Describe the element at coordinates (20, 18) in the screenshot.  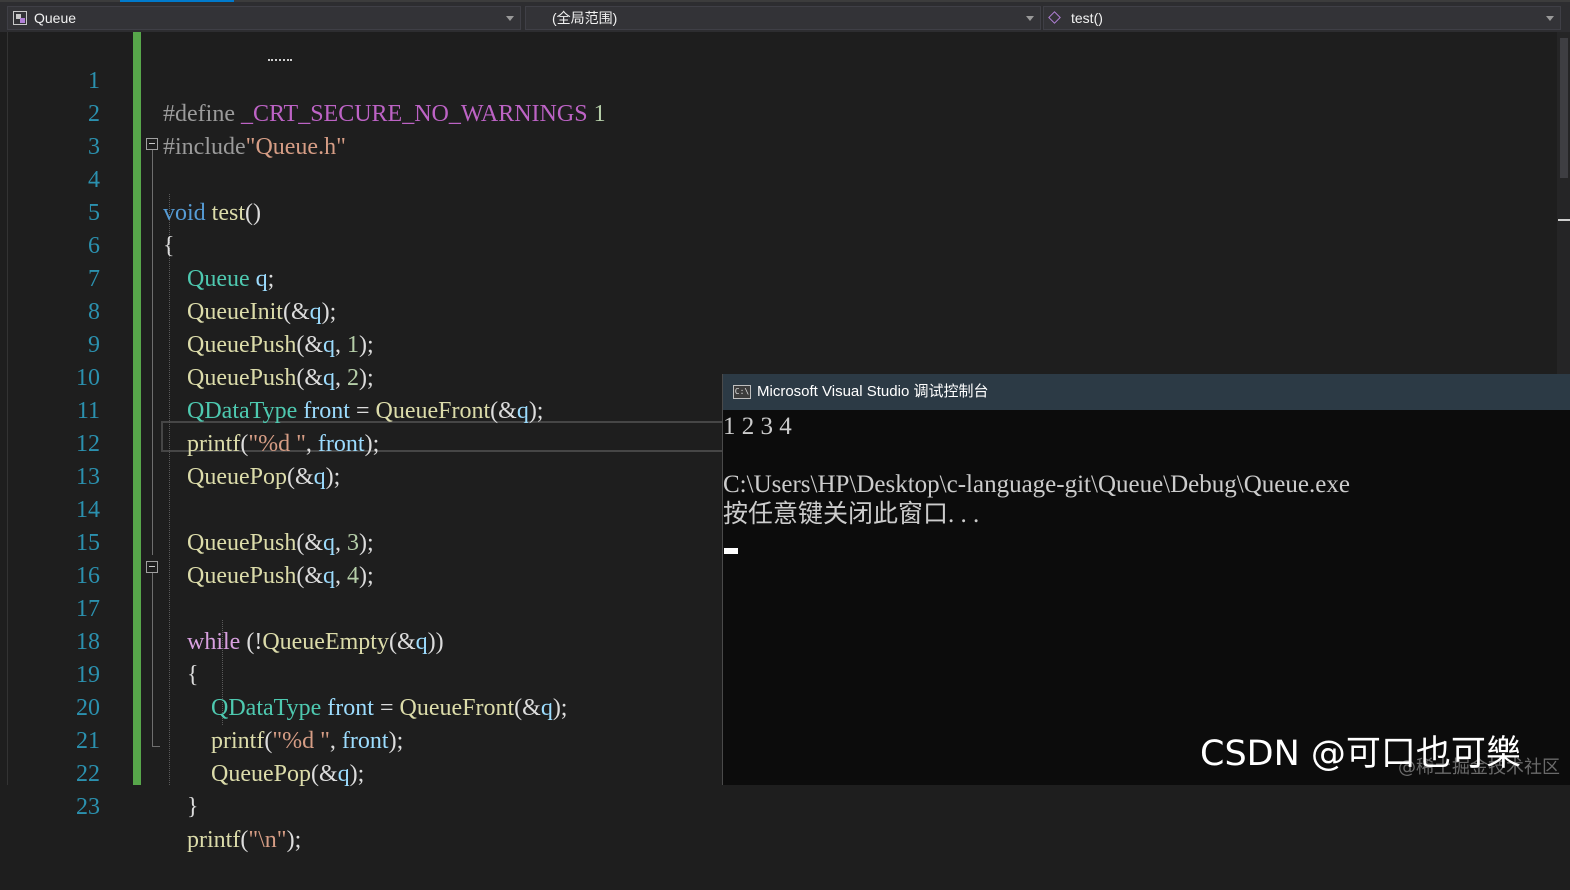
I see `project-icon` at that location.